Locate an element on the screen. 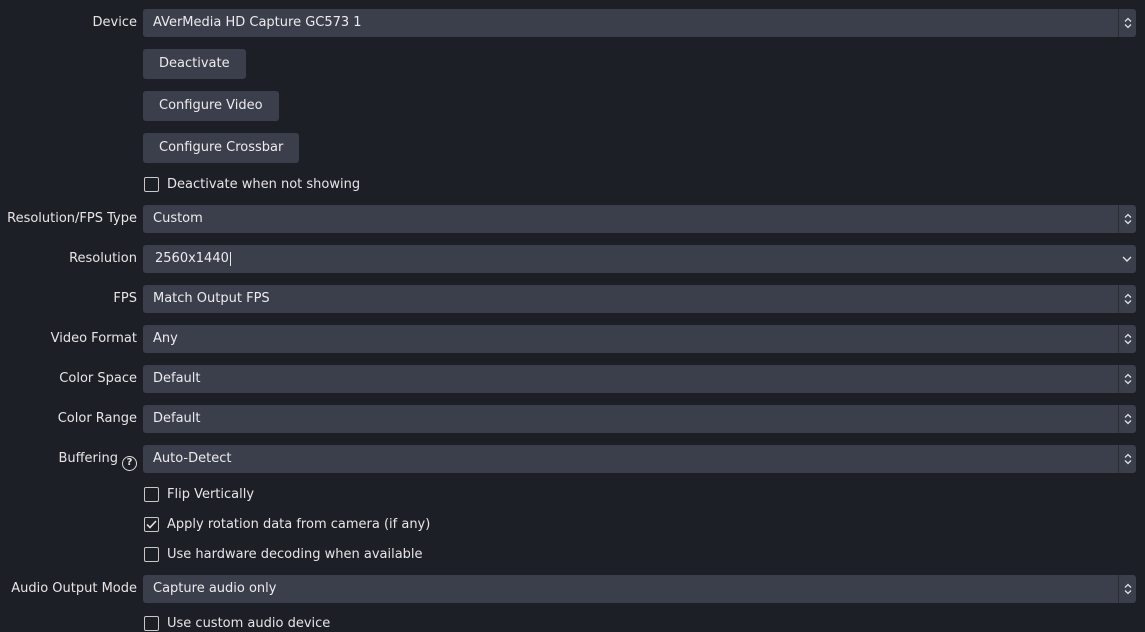  fps-select: Match Output FPS is located at coordinates (639, 299).